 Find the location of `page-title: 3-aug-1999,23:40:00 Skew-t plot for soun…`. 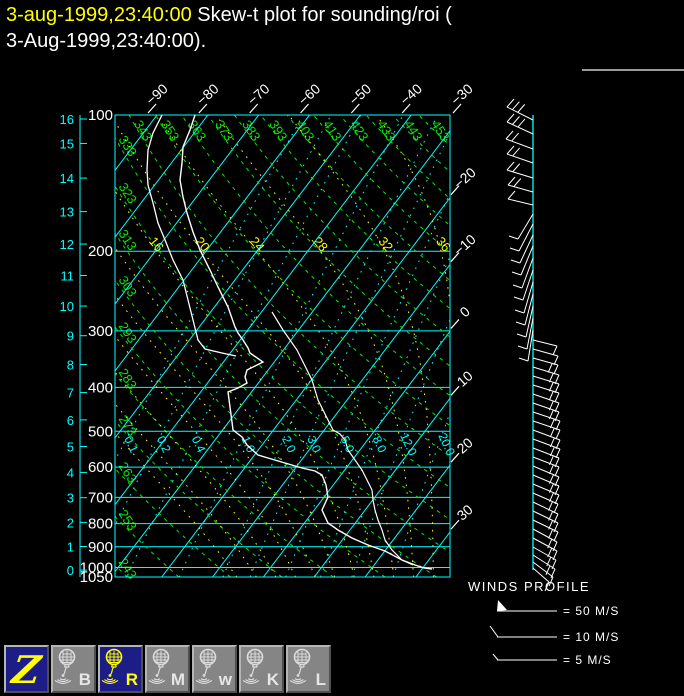

page-title: 3-aug-1999,23:40:00 Skew-t plot for soun… is located at coordinates (229, 28).